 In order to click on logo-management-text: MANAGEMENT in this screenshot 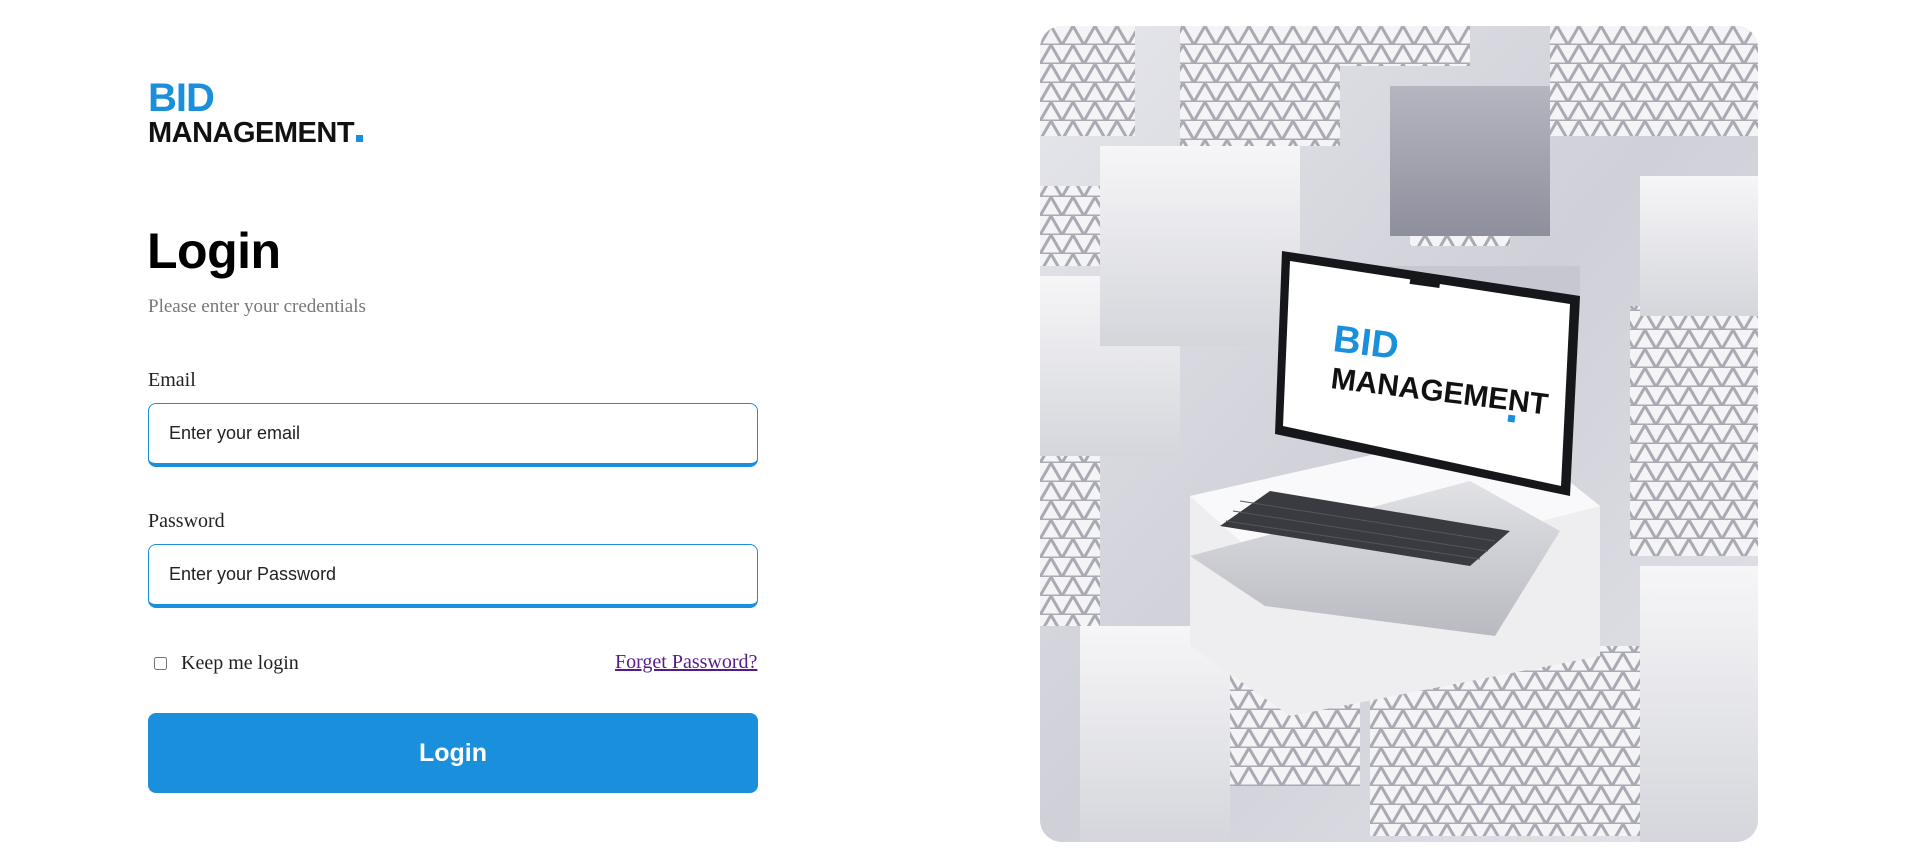, I will do `click(251, 133)`.